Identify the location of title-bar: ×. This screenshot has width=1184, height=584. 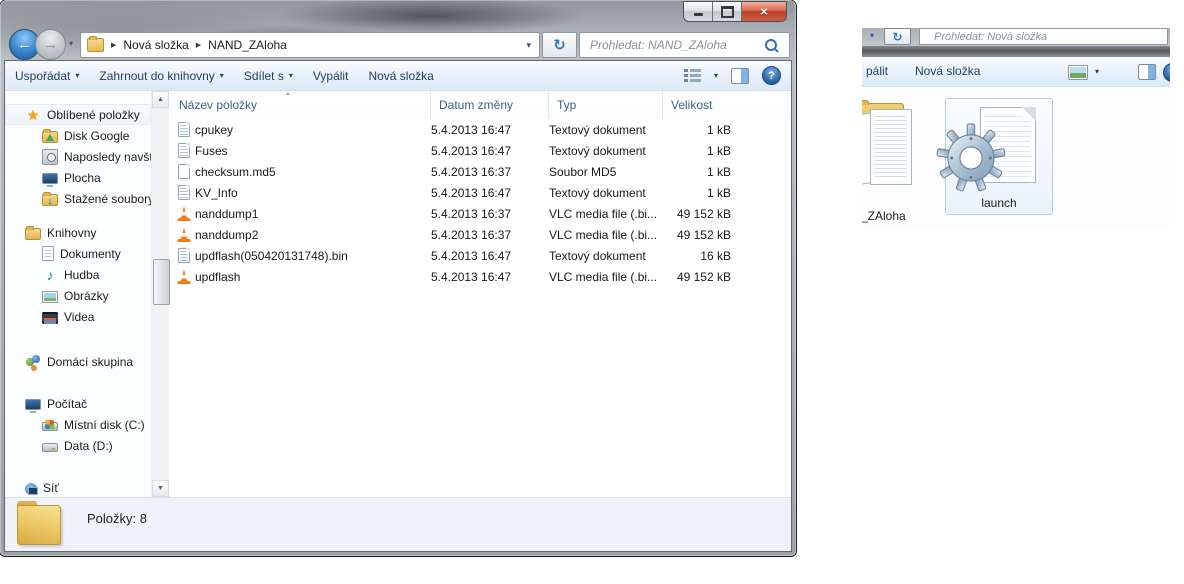
(398, 14).